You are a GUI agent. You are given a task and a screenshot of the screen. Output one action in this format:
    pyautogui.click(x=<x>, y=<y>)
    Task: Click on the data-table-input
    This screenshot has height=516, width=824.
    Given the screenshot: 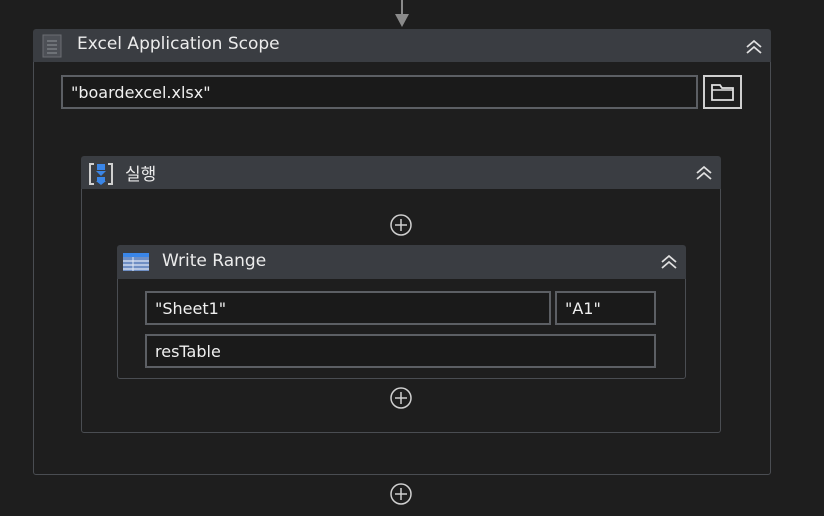 What is the action you would take?
    pyautogui.click(x=400, y=351)
    